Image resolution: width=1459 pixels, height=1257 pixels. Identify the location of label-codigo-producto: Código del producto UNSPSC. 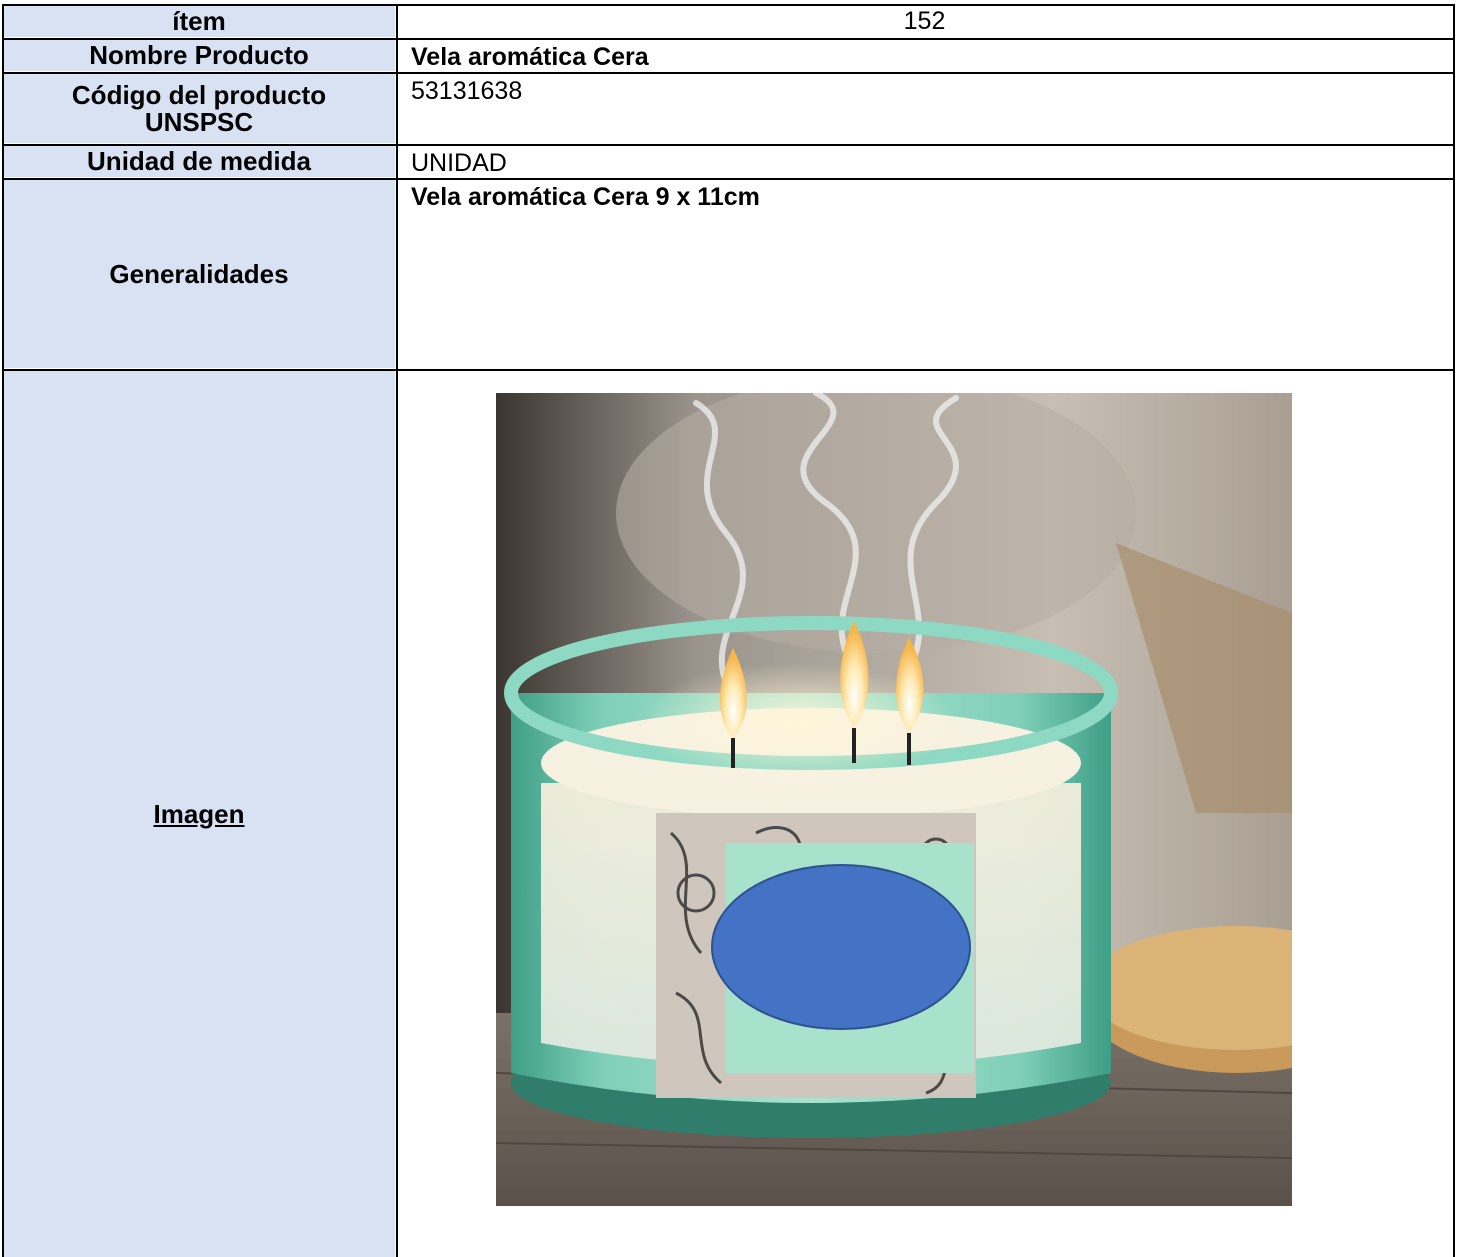
(199, 108).